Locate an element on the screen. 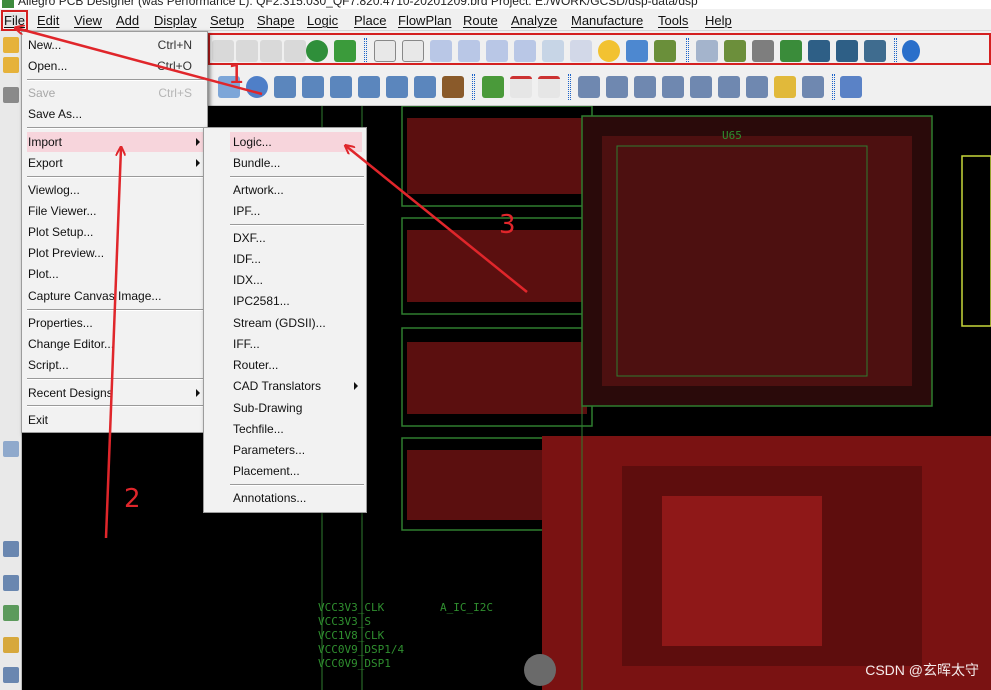 This screenshot has width=991, height=690. step-label-3: 3 is located at coordinates (507, 225).